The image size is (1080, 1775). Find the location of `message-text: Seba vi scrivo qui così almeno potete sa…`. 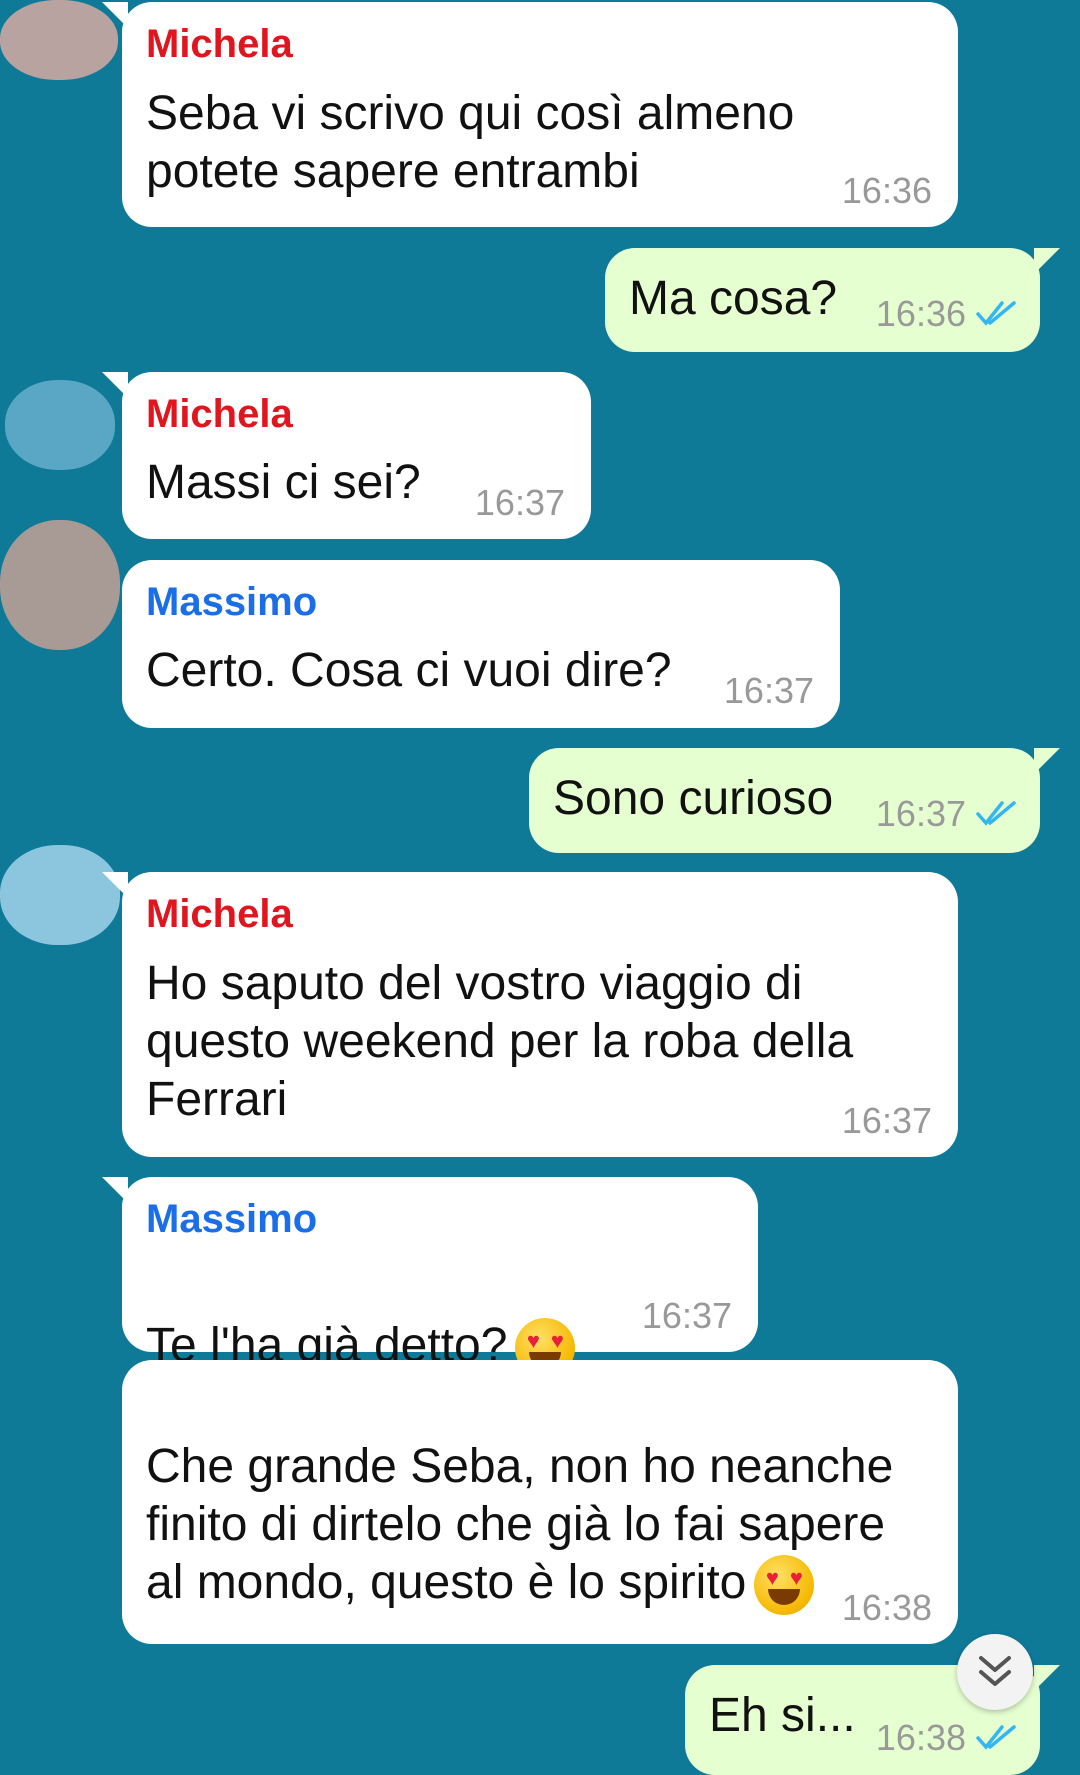

message-text: Seba vi scrivo qui così almeno potete sa… is located at coordinates (470, 142).